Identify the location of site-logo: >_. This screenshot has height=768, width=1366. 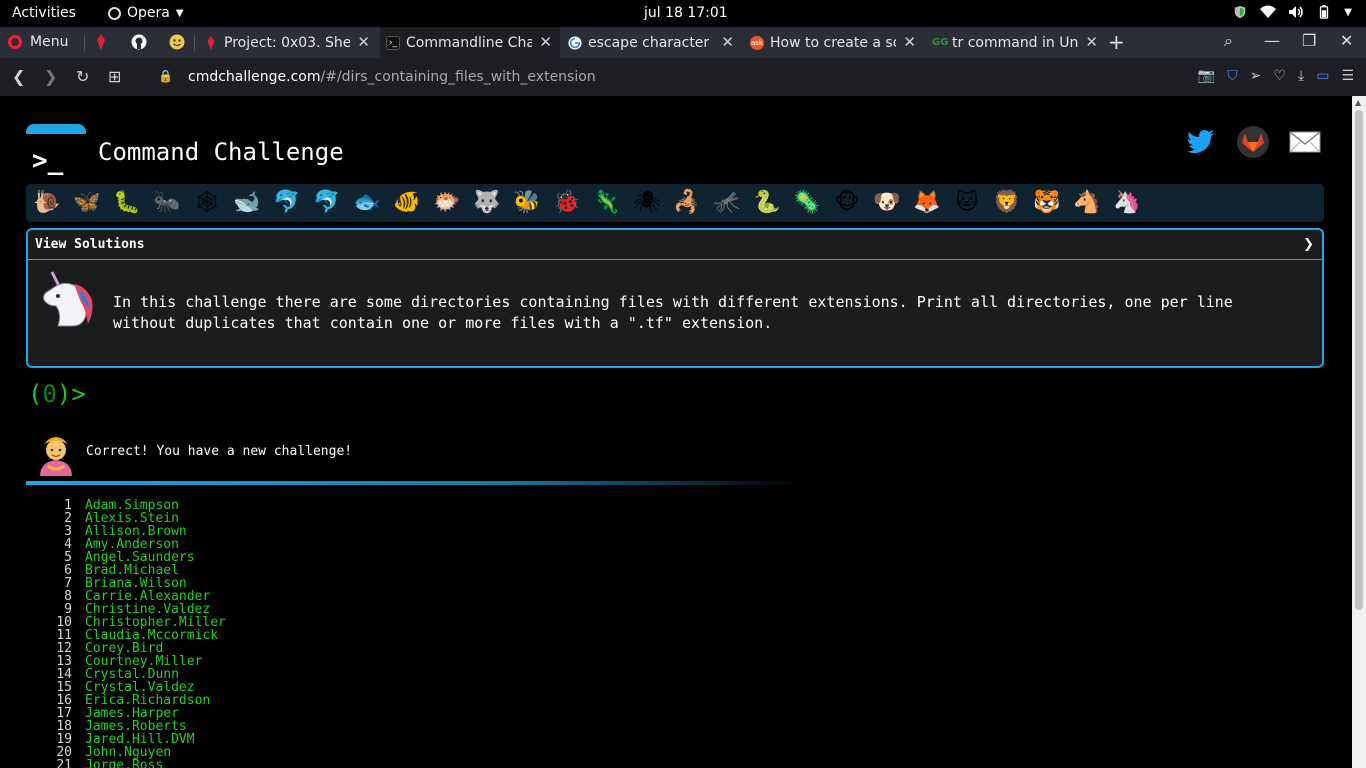
(56, 153).